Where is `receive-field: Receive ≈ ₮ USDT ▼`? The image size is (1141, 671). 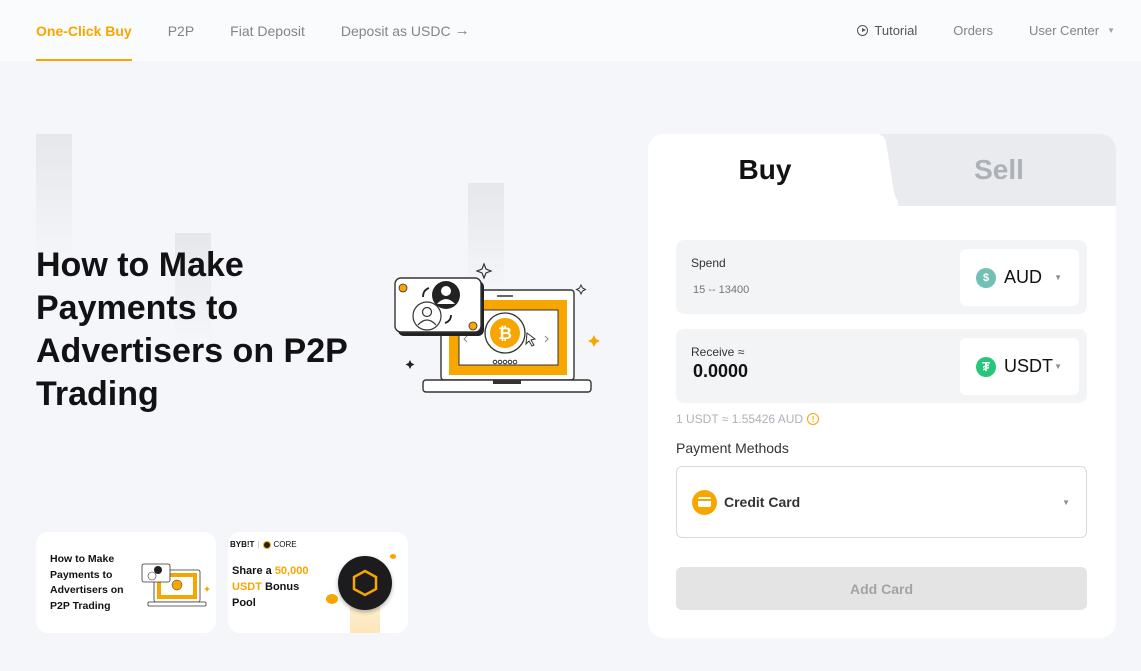
receive-field: Receive ≈ ₮ USDT ▼ is located at coordinates (881, 366).